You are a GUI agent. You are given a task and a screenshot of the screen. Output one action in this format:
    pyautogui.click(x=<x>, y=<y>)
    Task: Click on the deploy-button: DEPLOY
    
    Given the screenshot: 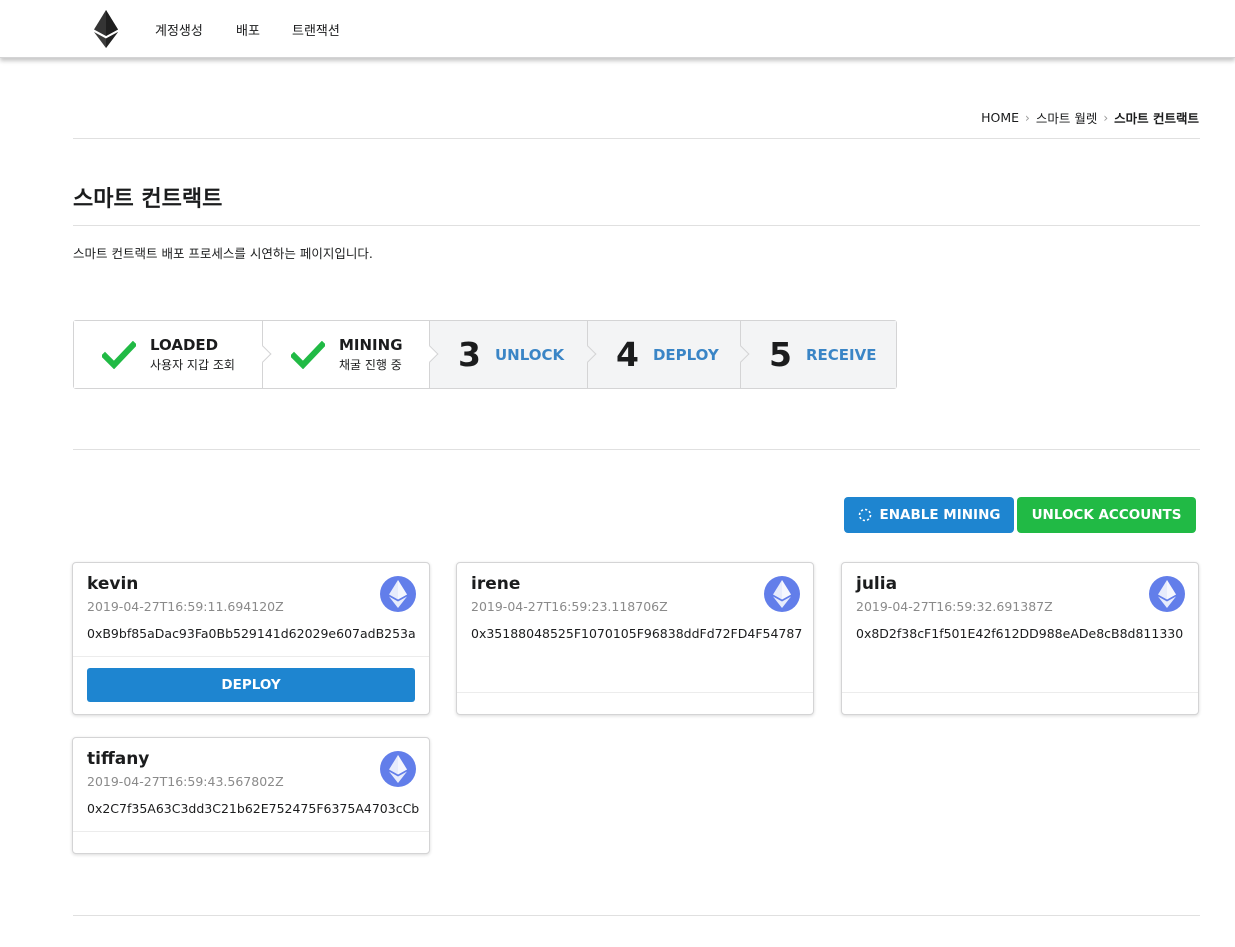 What is the action you would take?
    pyautogui.click(x=251, y=685)
    